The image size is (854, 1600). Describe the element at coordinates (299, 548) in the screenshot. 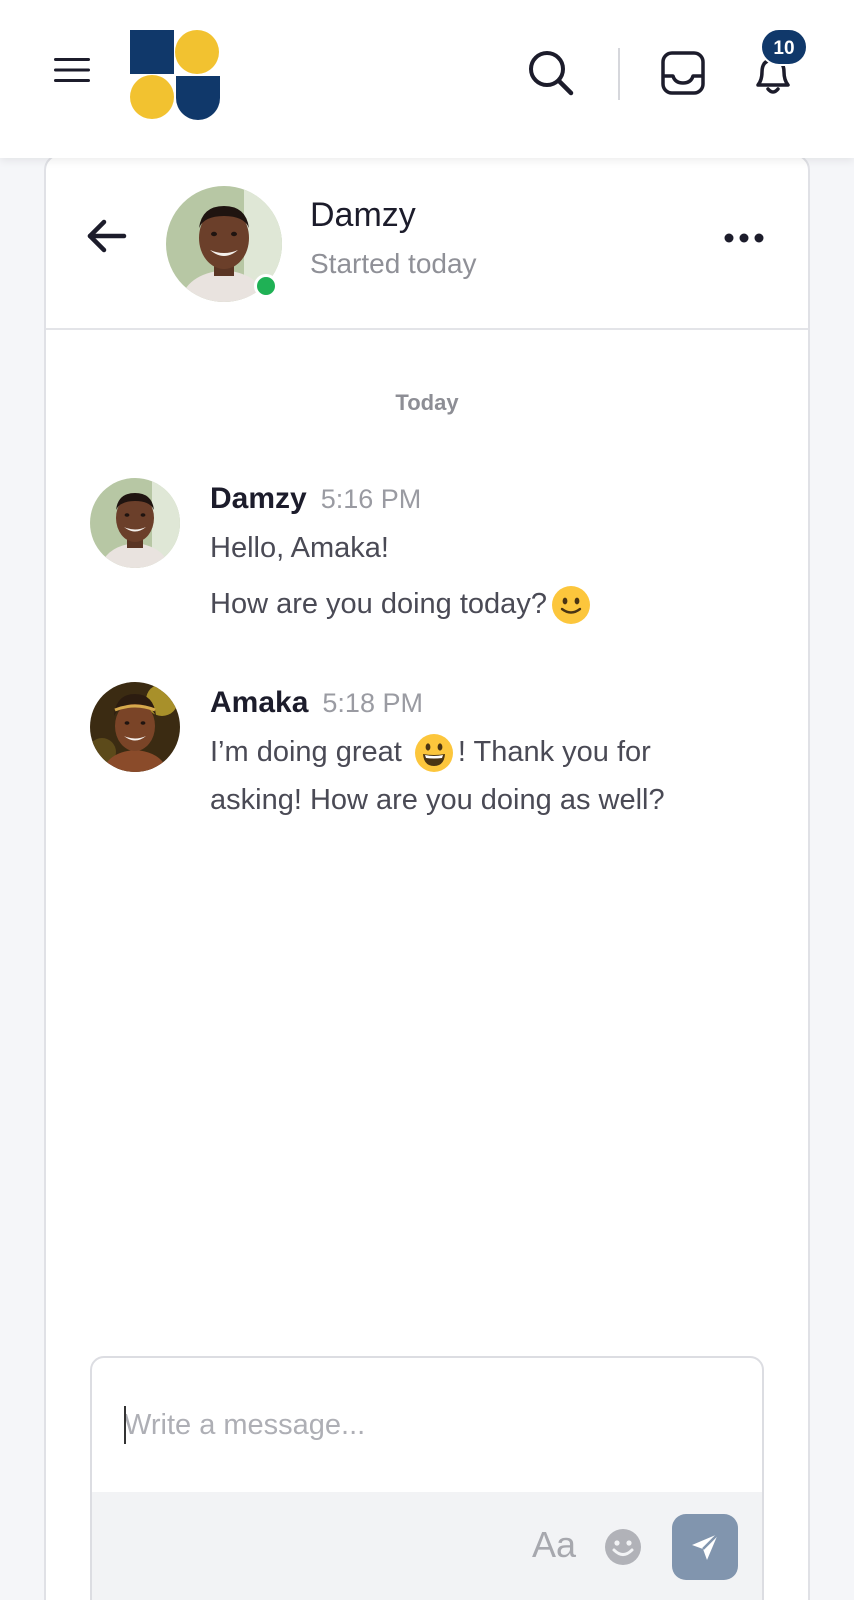

I see `message-text: Hello, Amaka!` at that location.